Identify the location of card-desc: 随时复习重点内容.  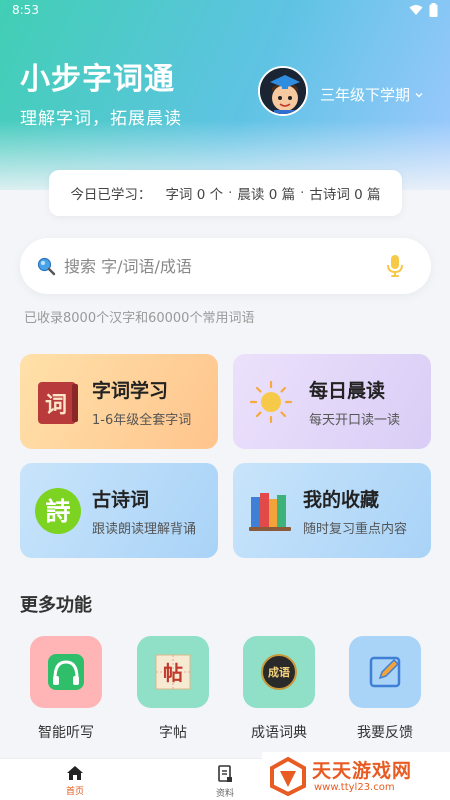
(355, 529).